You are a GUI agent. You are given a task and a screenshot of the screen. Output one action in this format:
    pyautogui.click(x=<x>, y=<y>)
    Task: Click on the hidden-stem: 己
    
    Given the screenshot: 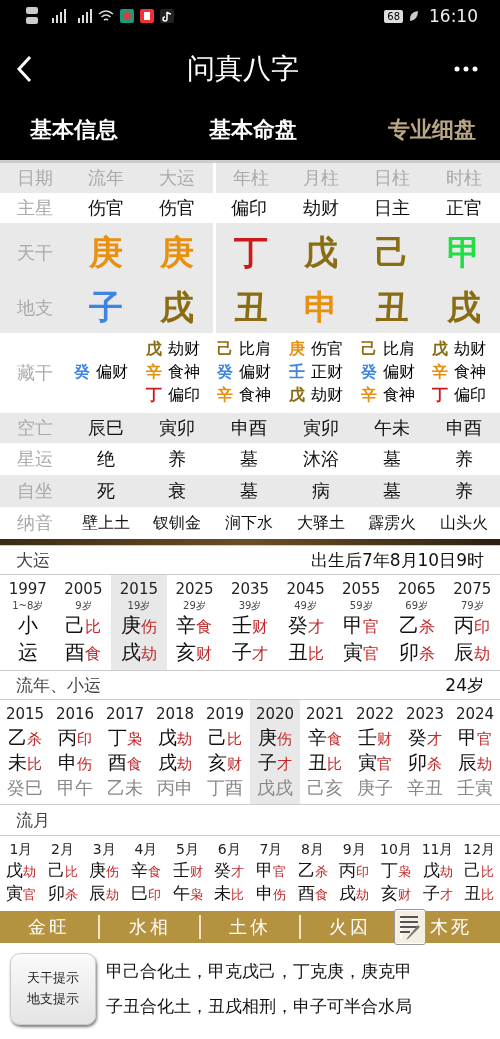 What is the action you would take?
    pyautogui.click(x=368, y=349)
    